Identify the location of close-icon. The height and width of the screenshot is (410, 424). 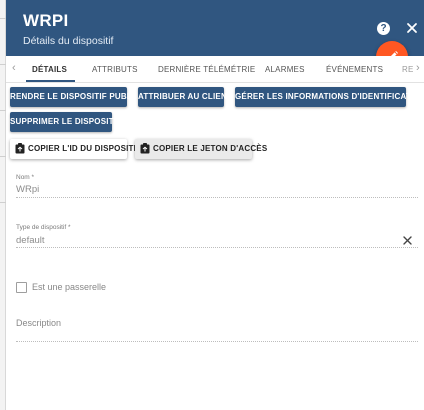
(412, 28).